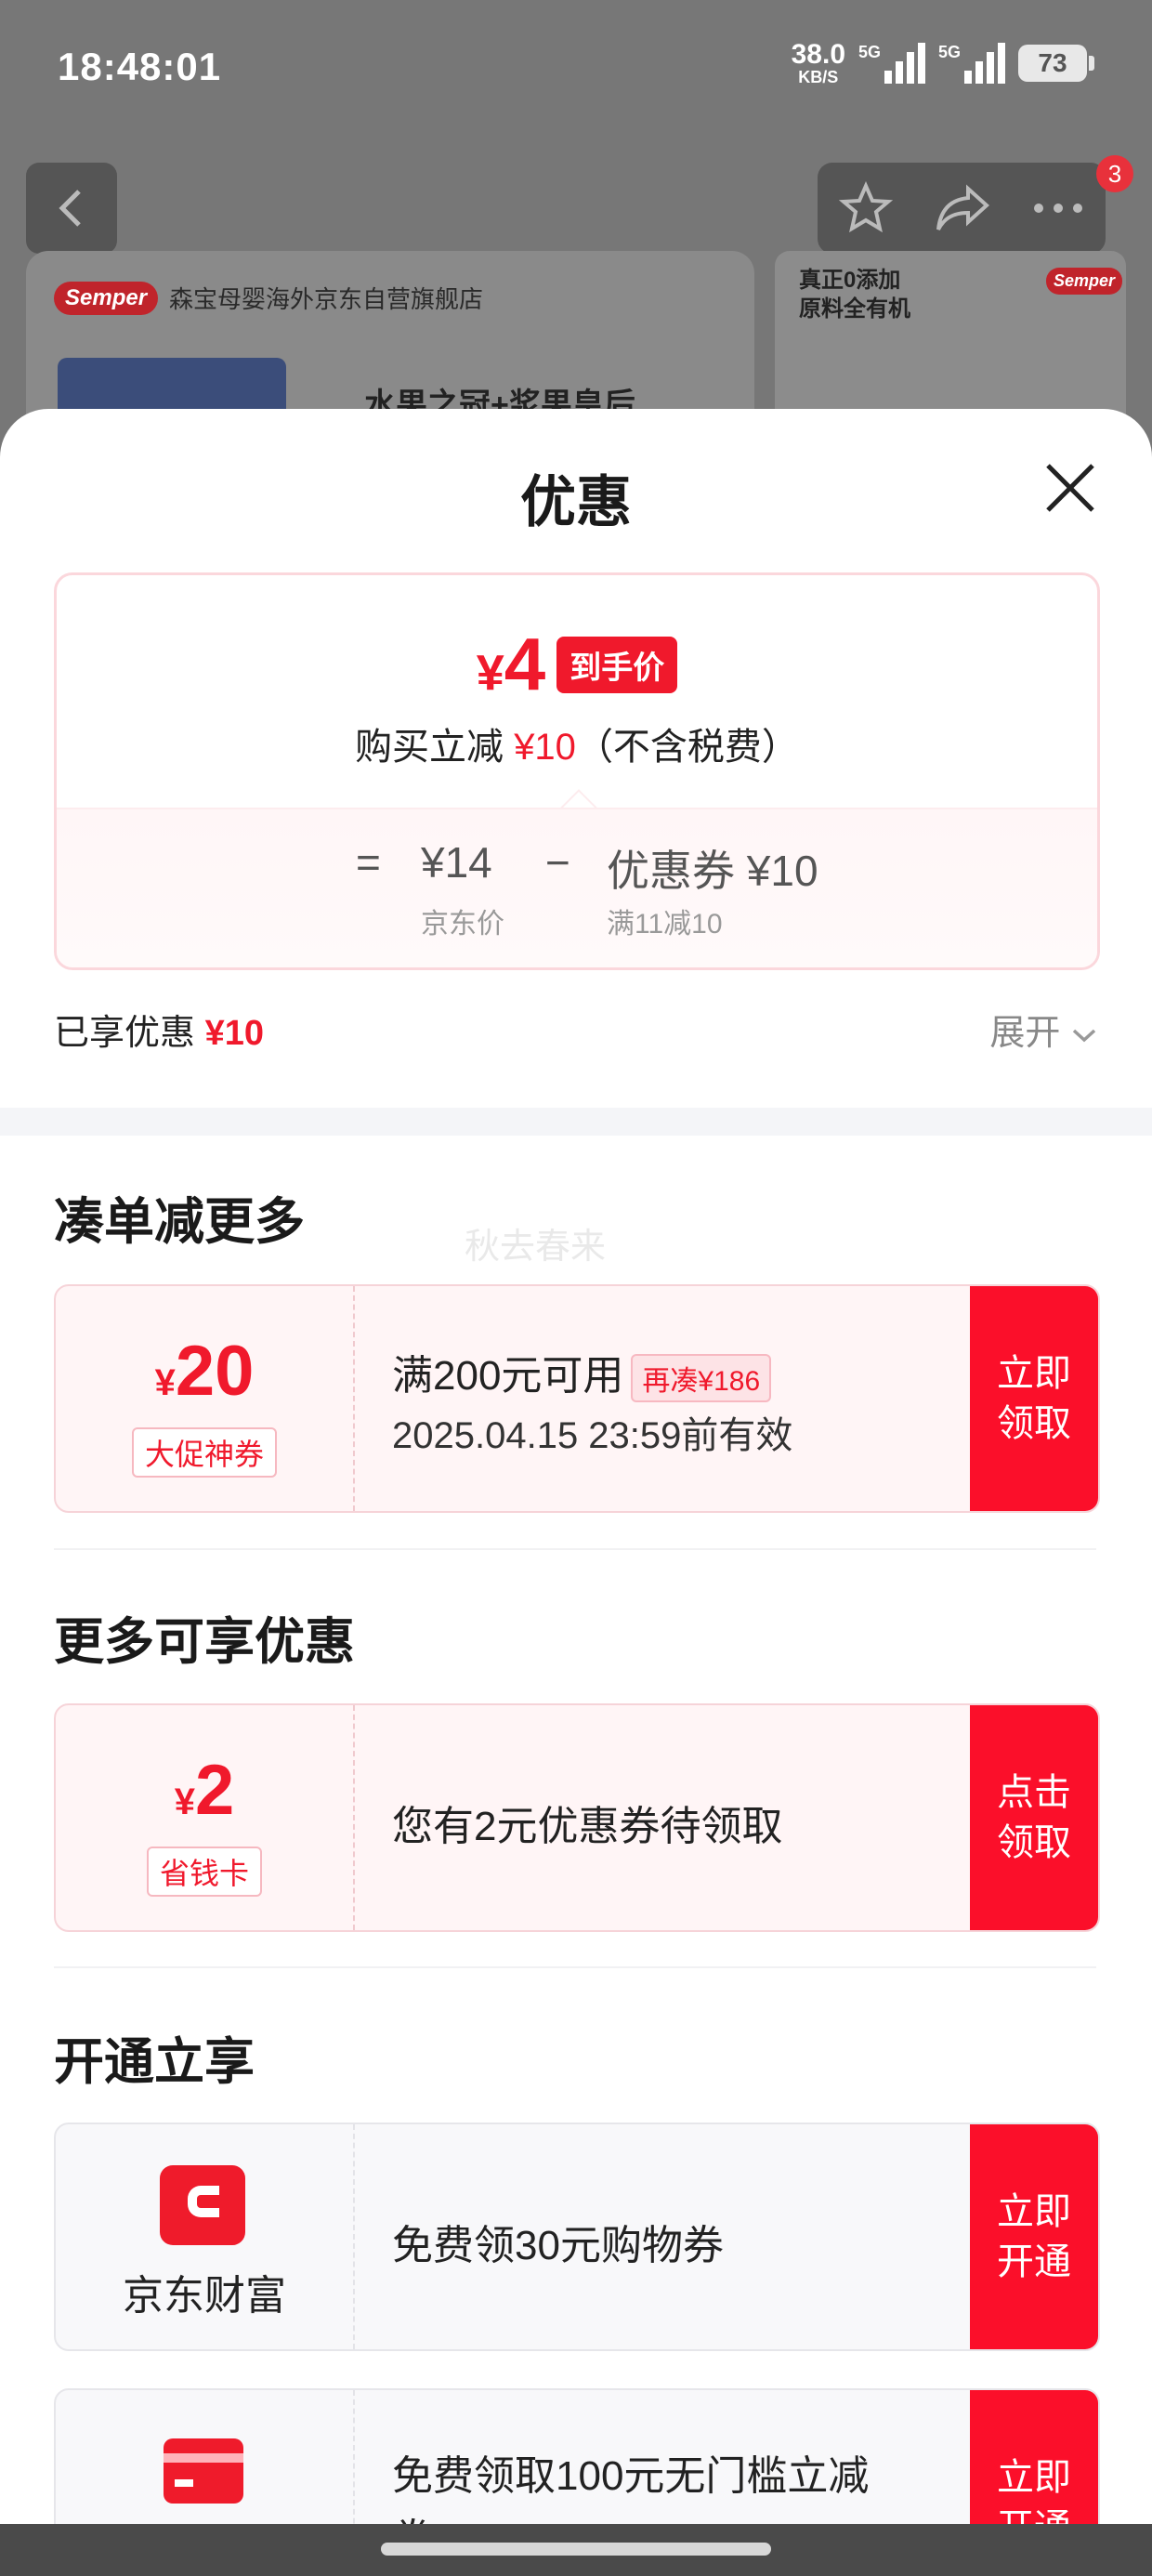 This screenshot has width=1152, height=2576. What do you see at coordinates (326, 299) in the screenshot?
I see `store-name: 森宝母婴海外京东自营旗舰店` at bounding box center [326, 299].